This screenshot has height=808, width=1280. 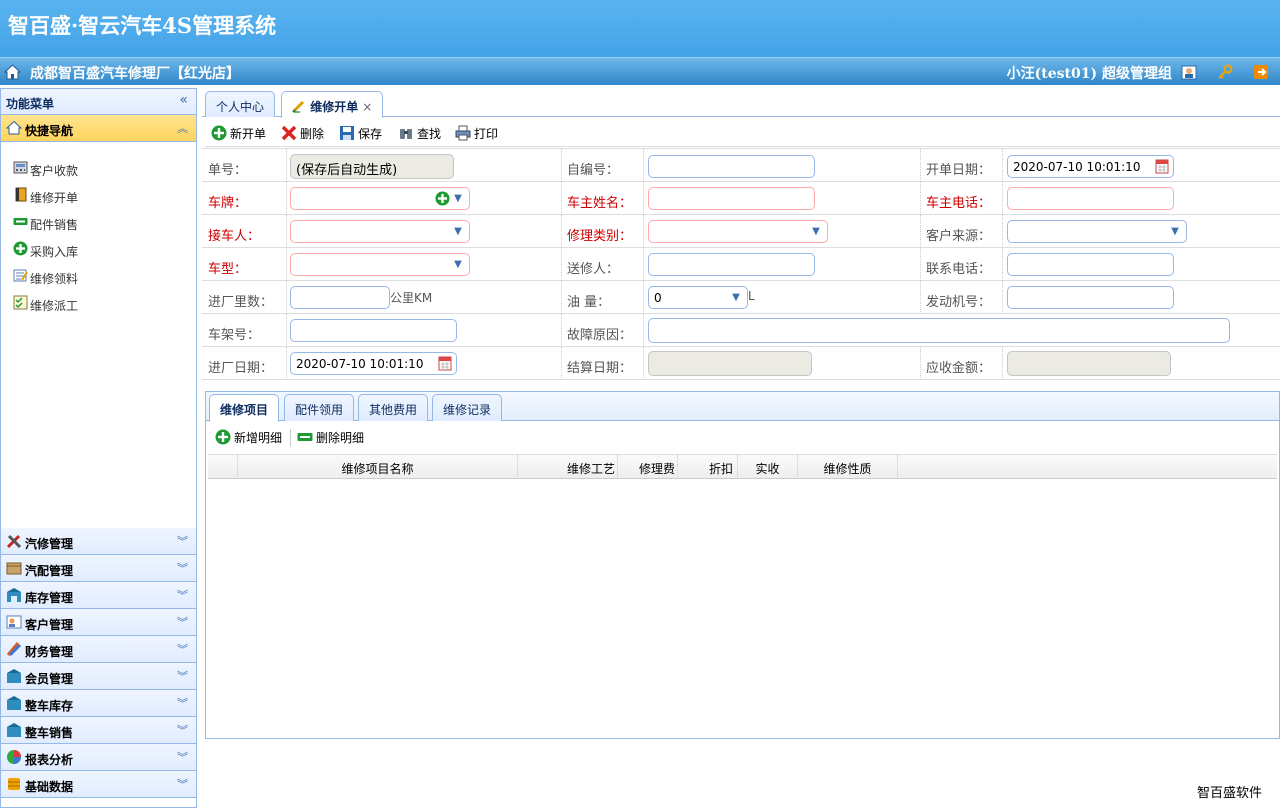 What do you see at coordinates (731, 198) in the screenshot?
I see `owner-name-input` at bounding box center [731, 198].